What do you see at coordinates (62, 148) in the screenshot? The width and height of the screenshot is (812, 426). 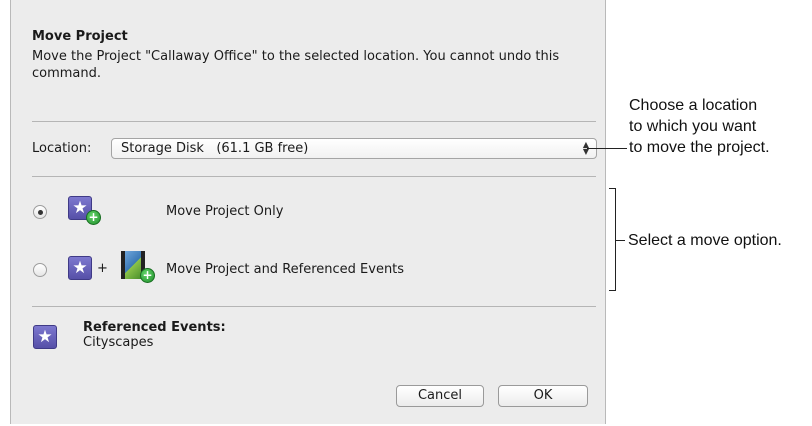 I see `location-label: Location:` at bounding box center [62, 148].